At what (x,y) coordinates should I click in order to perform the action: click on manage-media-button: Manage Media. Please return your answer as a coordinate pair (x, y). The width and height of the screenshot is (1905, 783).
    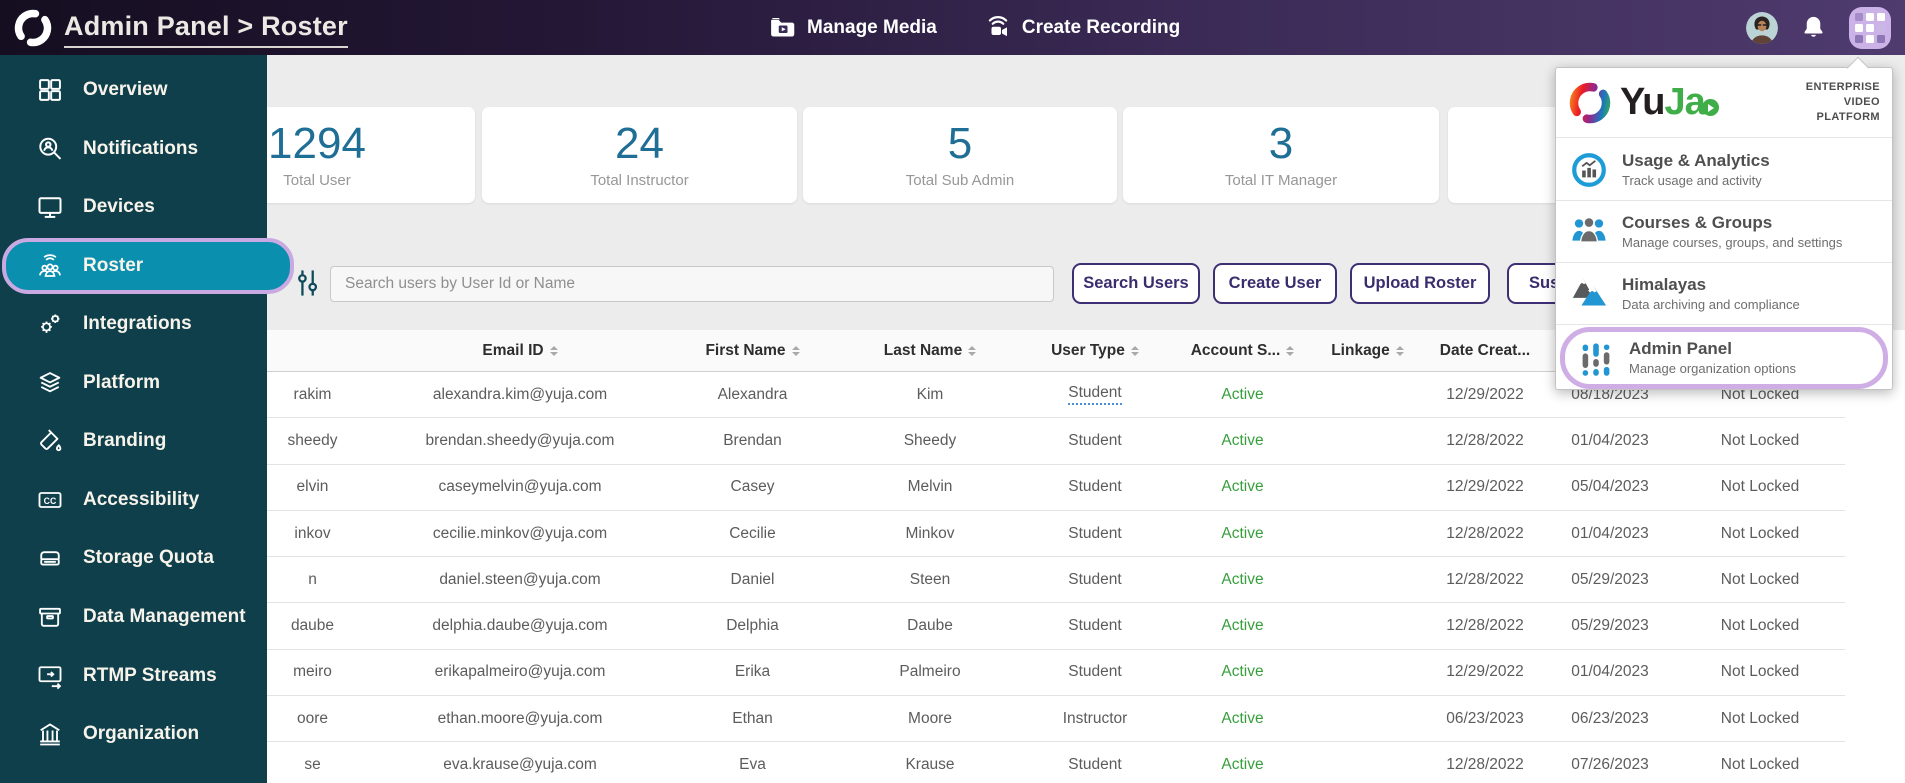
    Looking at the image, I should click on (852, 28).